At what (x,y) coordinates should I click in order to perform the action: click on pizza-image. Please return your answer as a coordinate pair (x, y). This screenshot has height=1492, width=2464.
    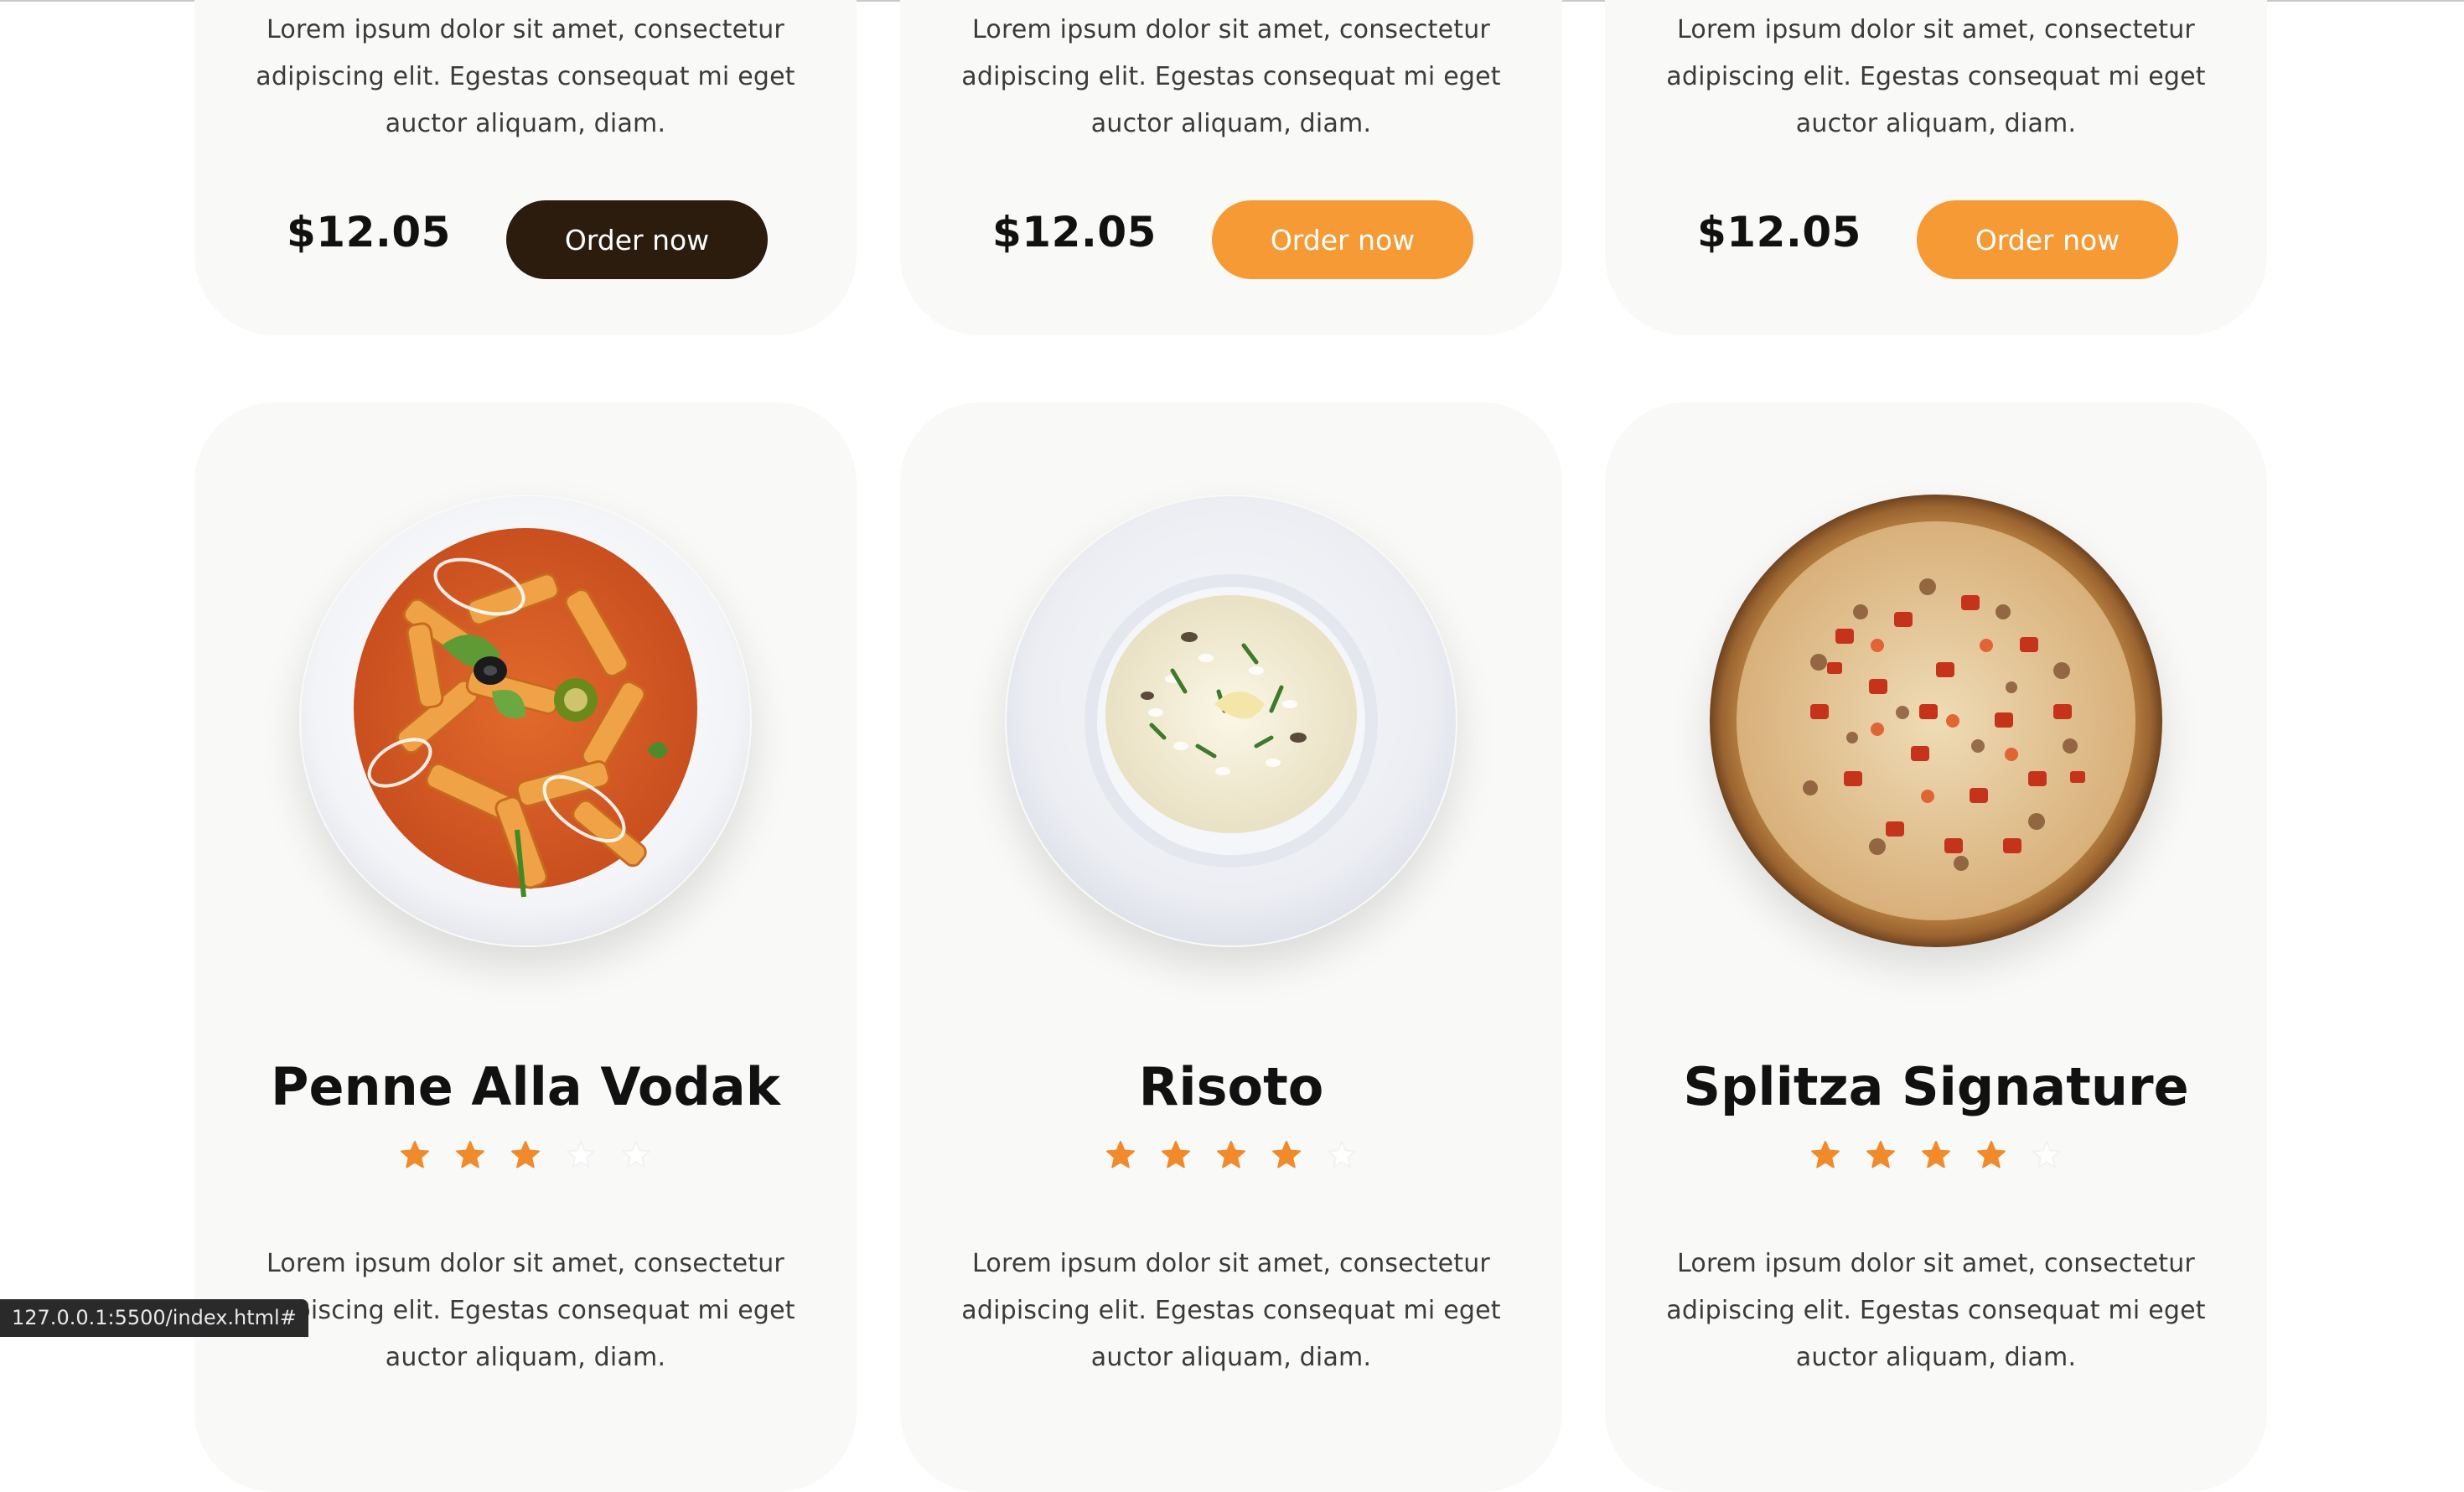
    Looking at the image, I should click on (1936, 721).